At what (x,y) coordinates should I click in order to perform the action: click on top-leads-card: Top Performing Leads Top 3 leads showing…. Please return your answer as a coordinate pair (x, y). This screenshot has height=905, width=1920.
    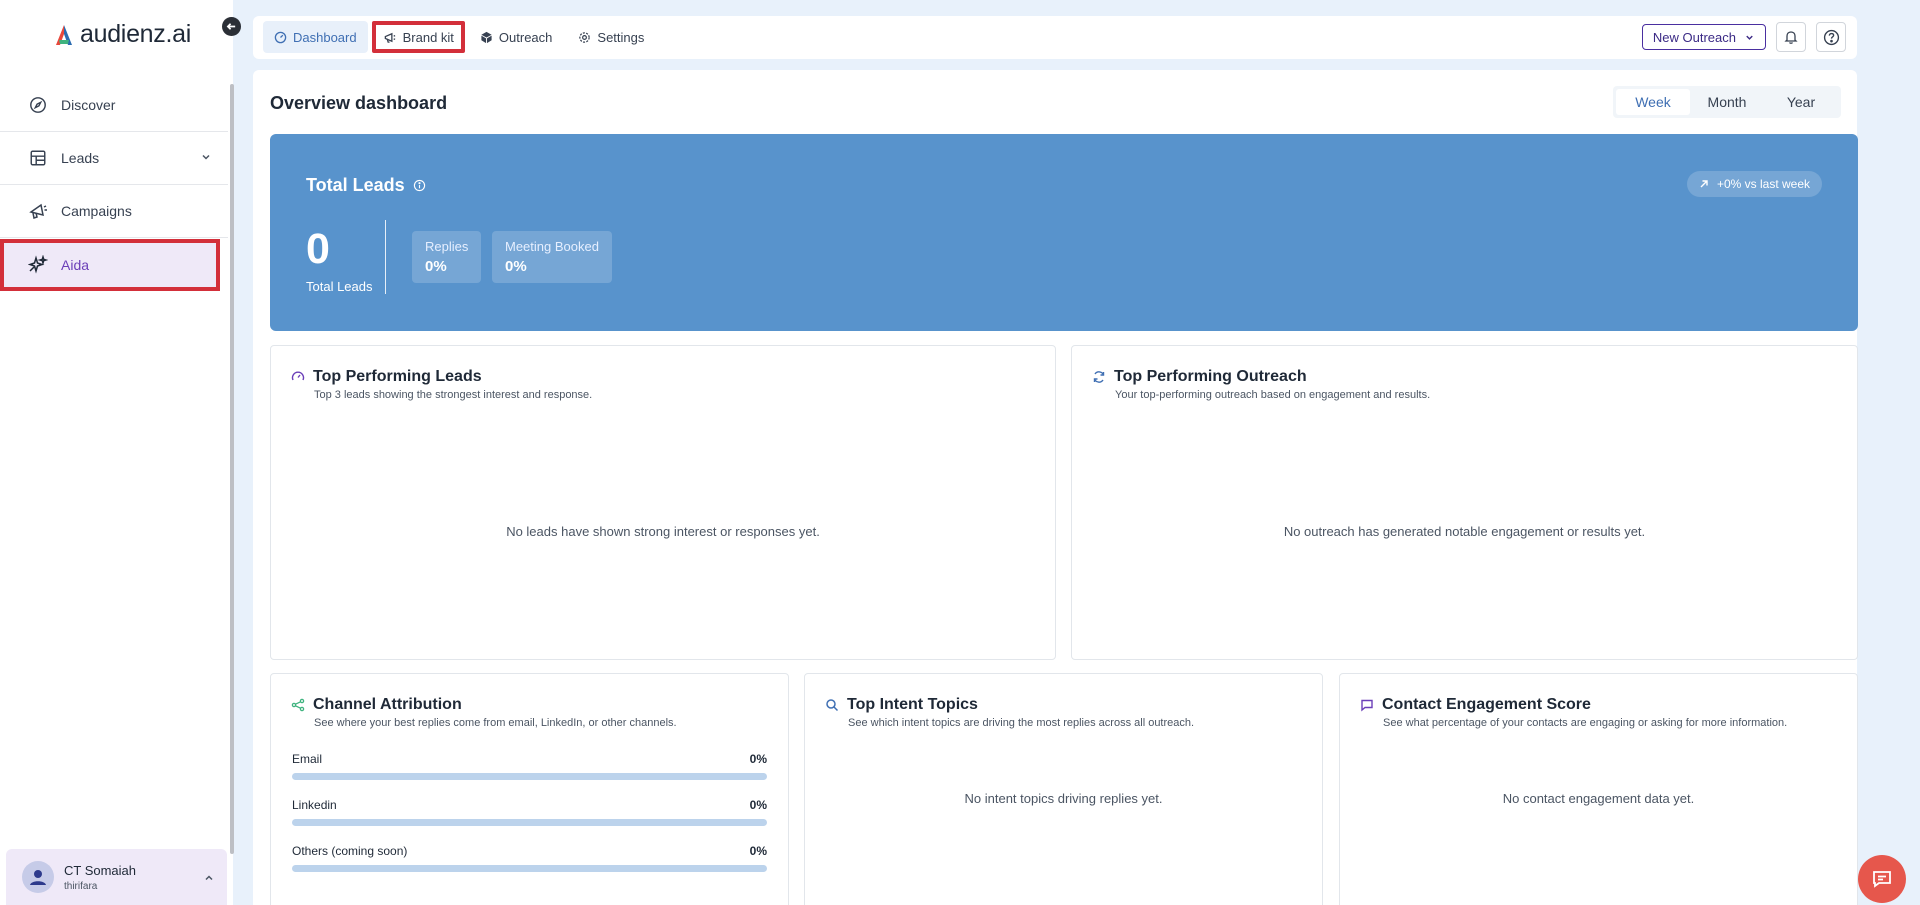
    Looking at the image, I should click on (663, 502).